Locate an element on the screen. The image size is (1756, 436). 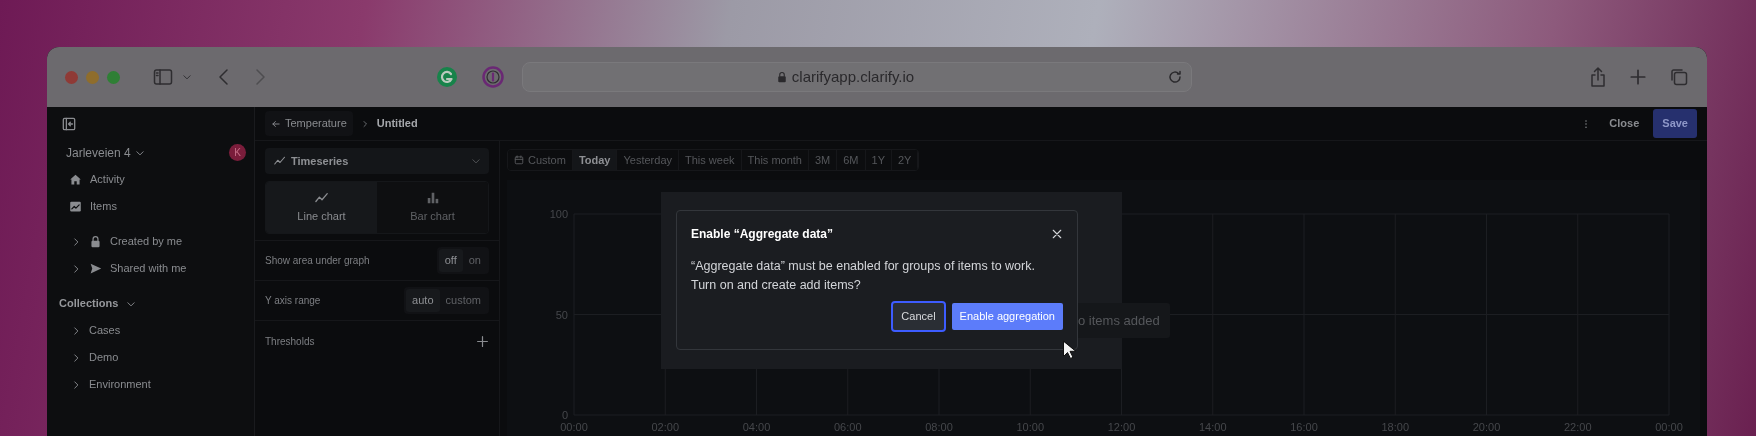
select-value: Timeseries is located at coordinates (320, 161).